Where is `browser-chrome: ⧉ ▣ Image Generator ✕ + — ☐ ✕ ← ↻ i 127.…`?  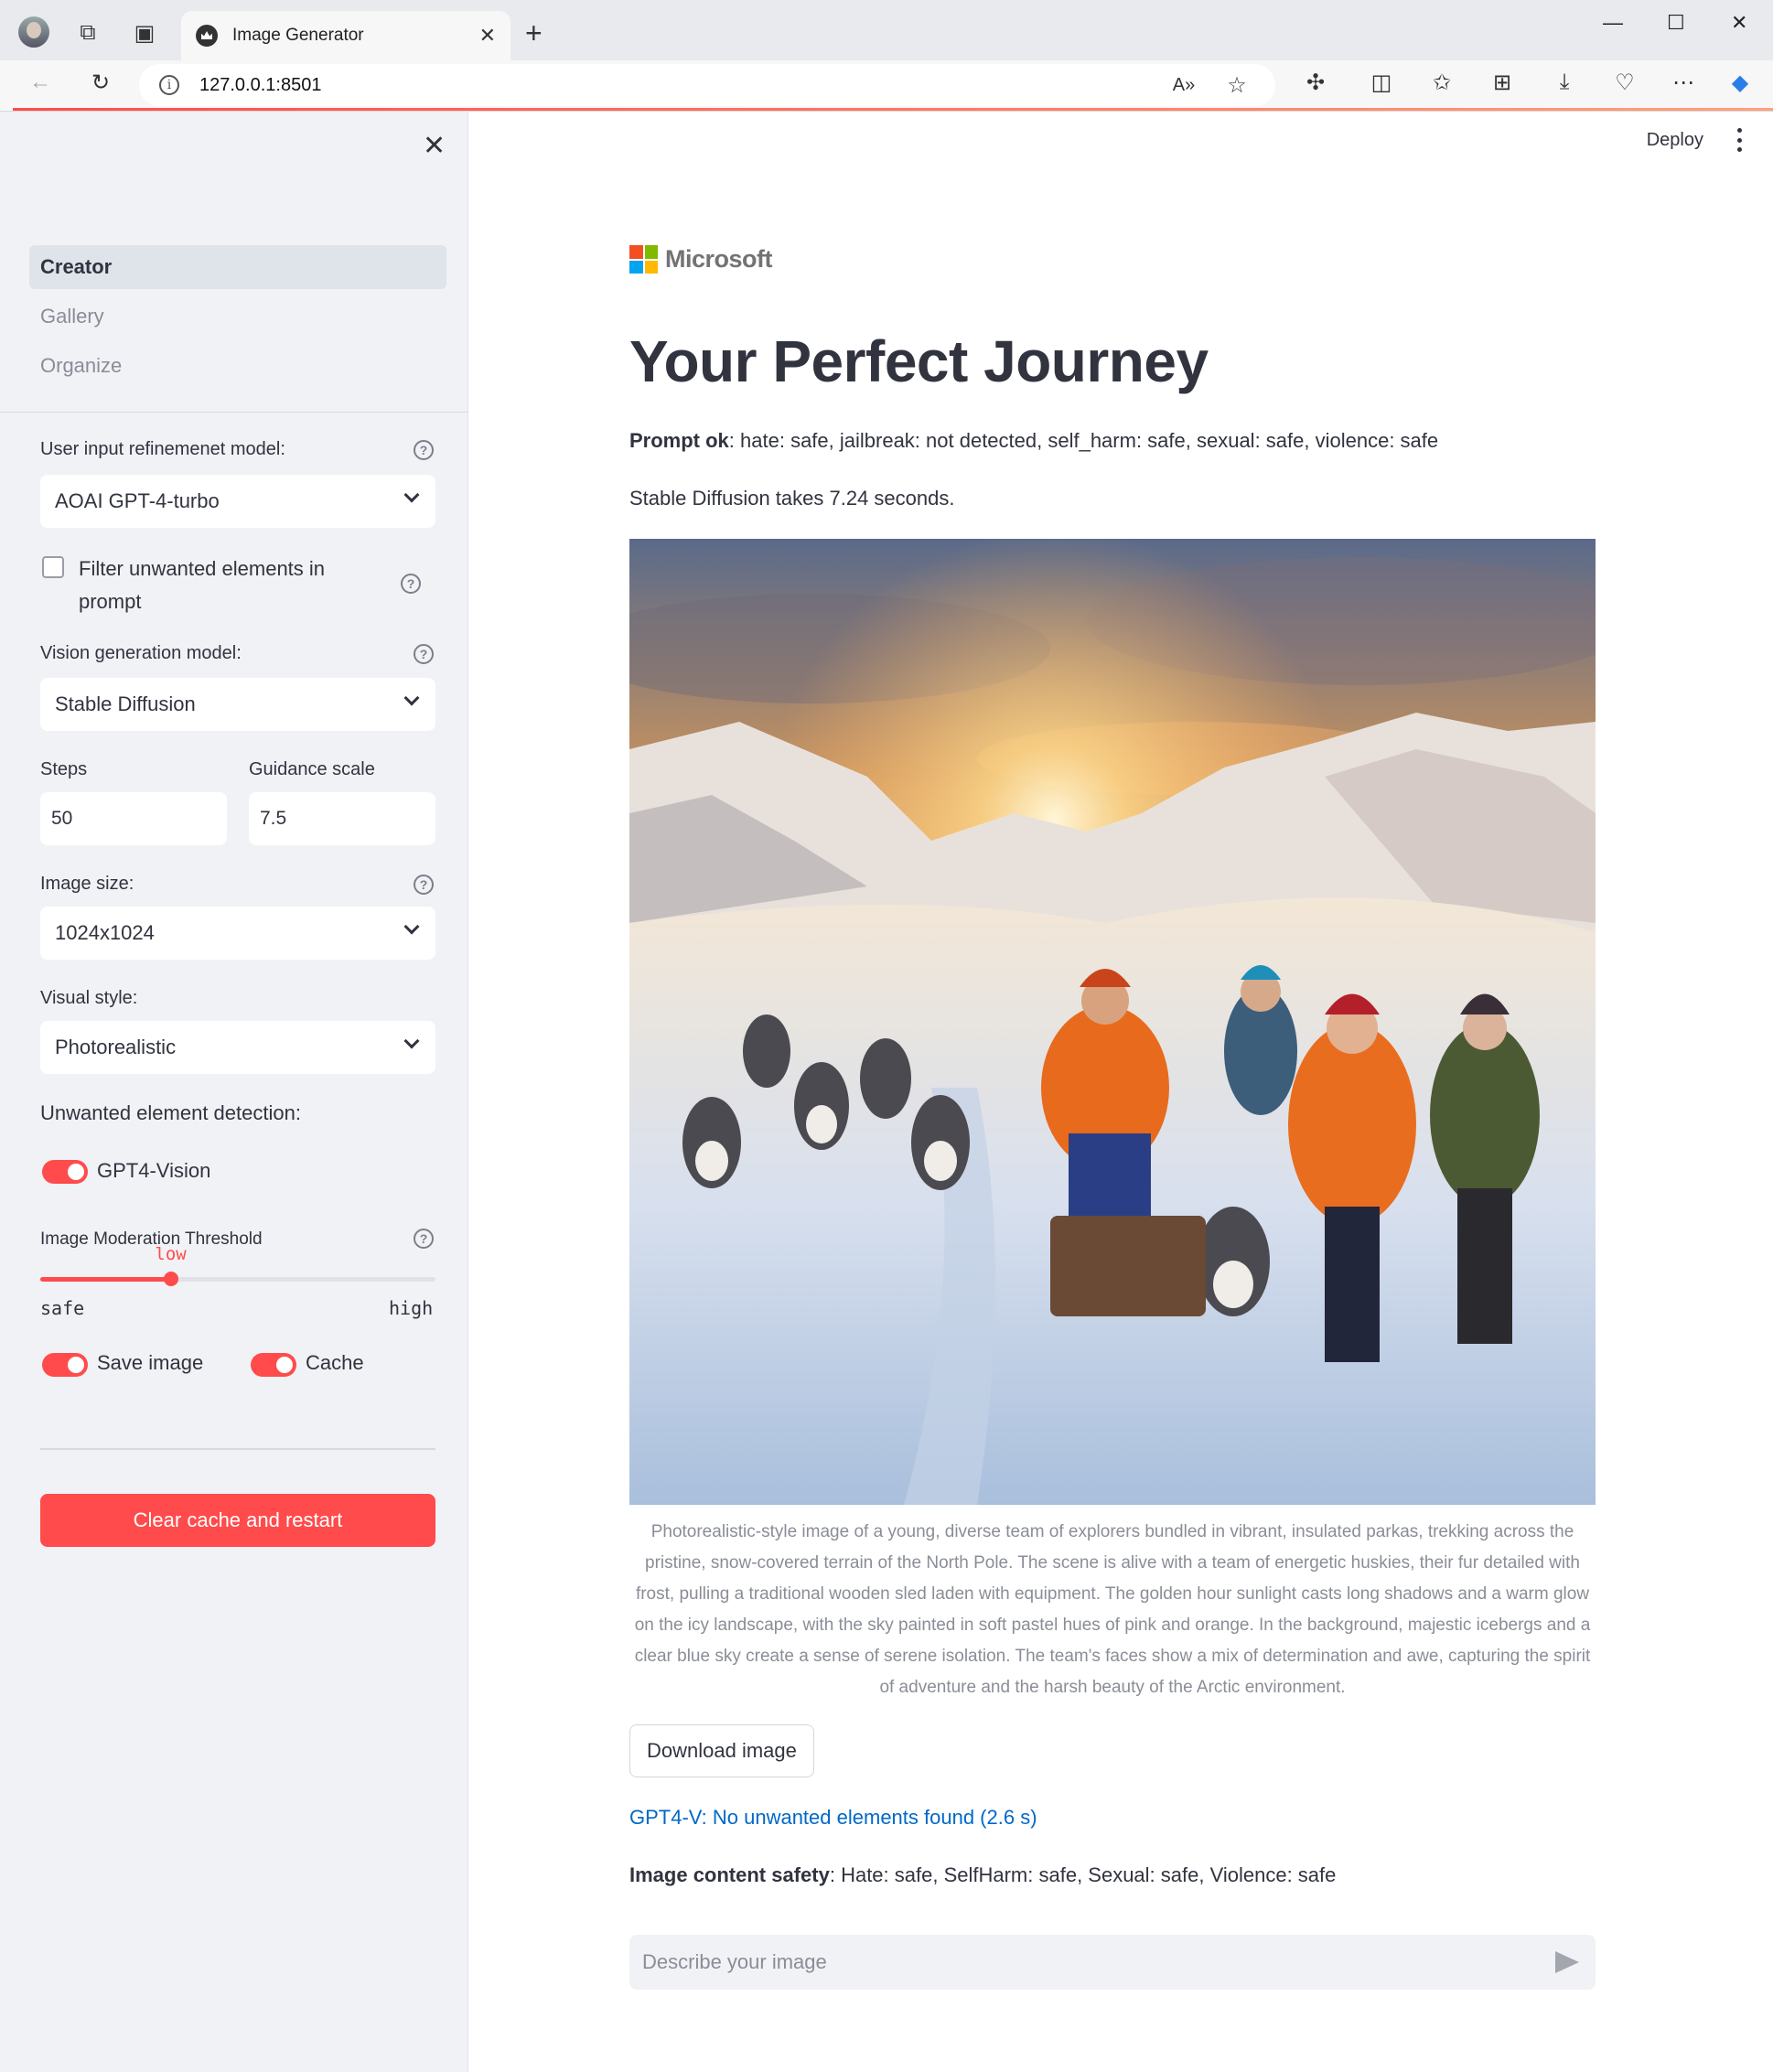 browser-chrome: ⧉ ▣ Image Generator ✕ + — ☐ ✕ ← ↻ i 127.… is located at coordinates (886, 56).